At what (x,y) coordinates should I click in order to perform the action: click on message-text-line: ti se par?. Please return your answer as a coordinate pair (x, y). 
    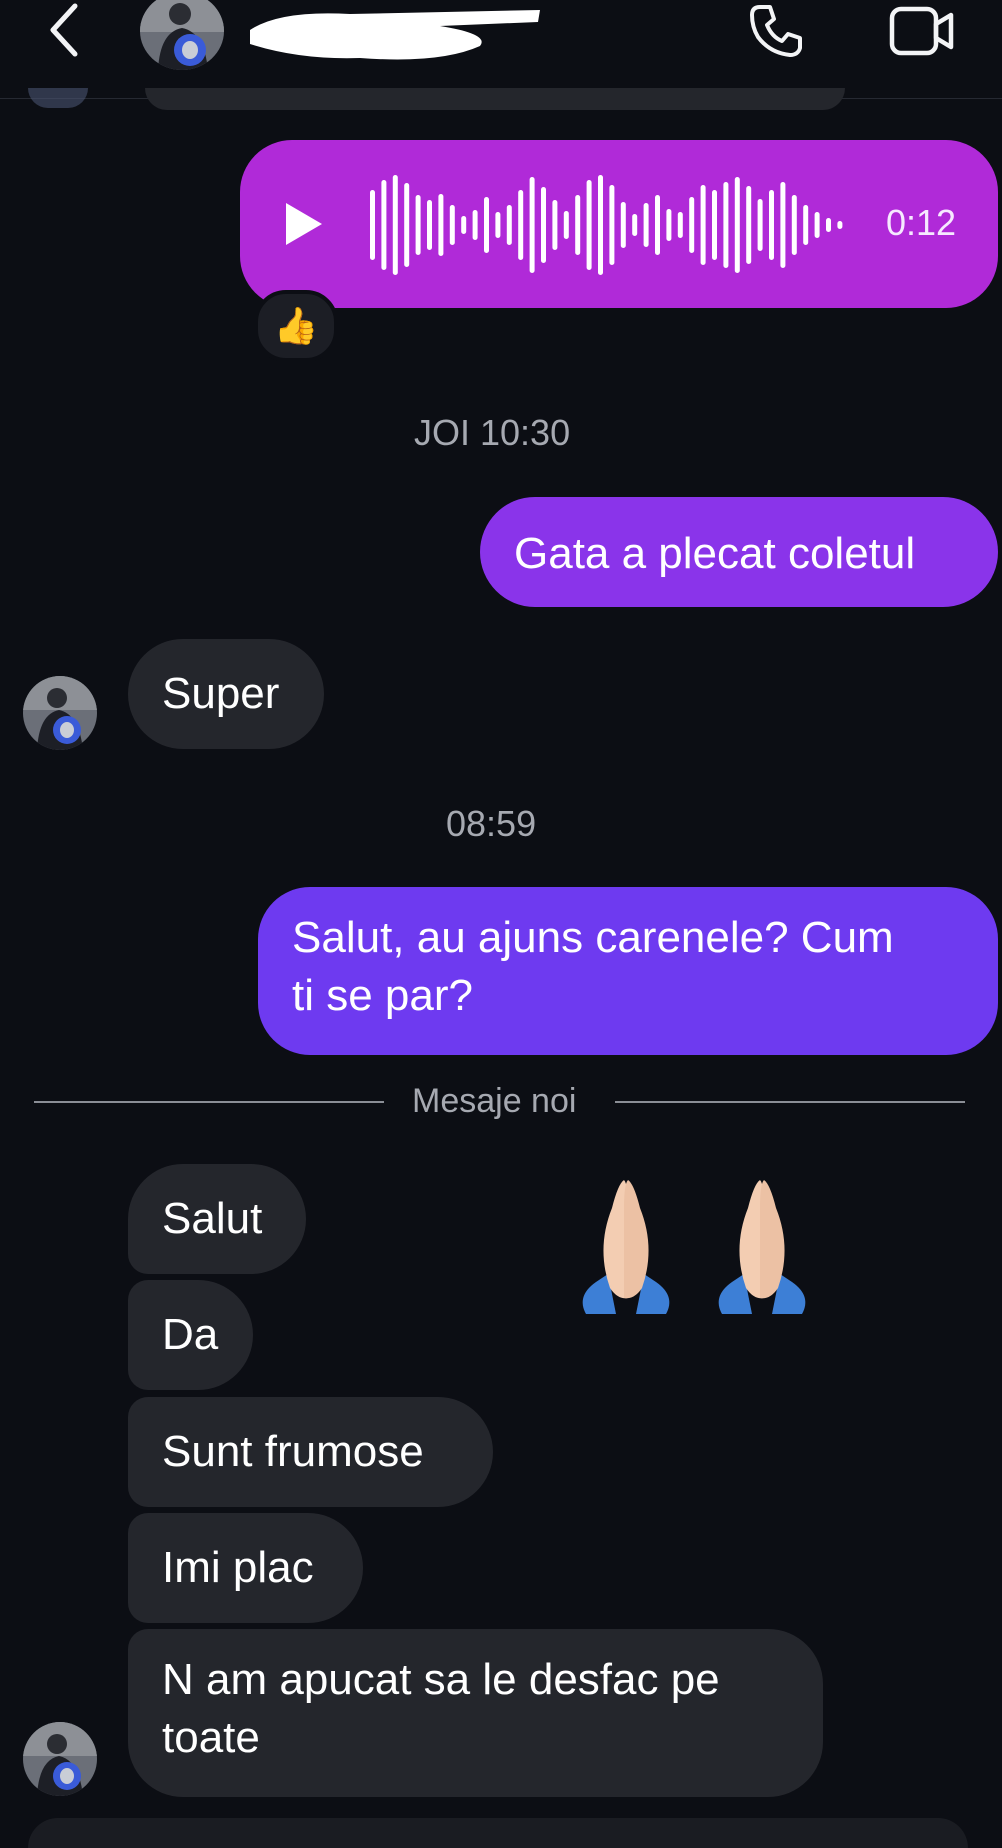
    Looking at the image, I should click on (382, 995).